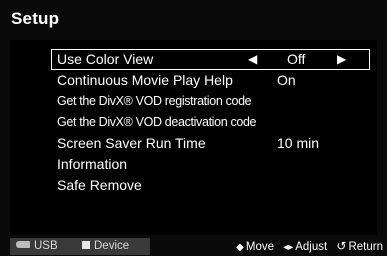  I want to click on arrow-right-icon: ▶, so click(341, 59).